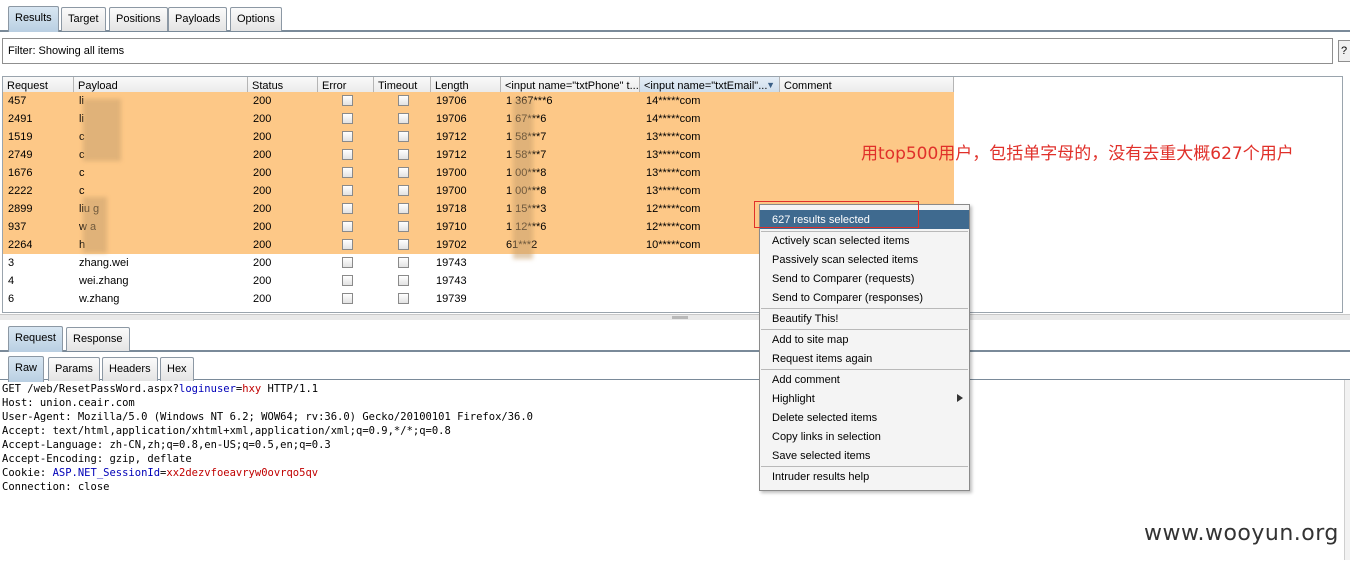  I want to click on menu-item-passively-scan: Passively scan selected items, so click(864, 259).